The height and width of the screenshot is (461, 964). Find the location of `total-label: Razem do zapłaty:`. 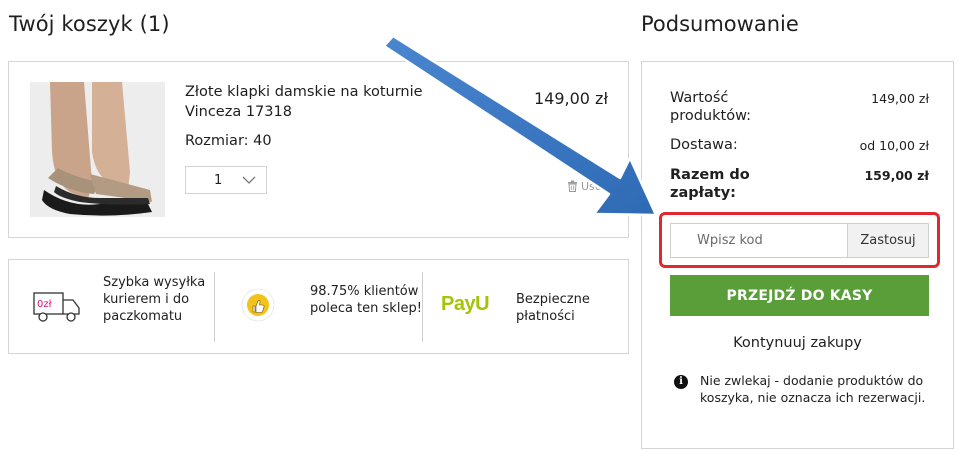

total-label: Razem do zapłaty: is located at coordinates (710, 184).